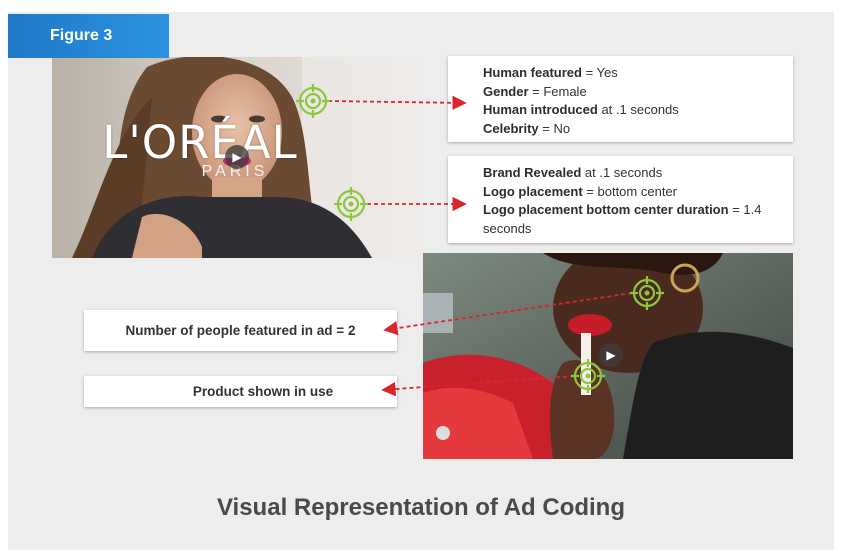  I want to click on coding-key: Human introduced, so click(540, 109).